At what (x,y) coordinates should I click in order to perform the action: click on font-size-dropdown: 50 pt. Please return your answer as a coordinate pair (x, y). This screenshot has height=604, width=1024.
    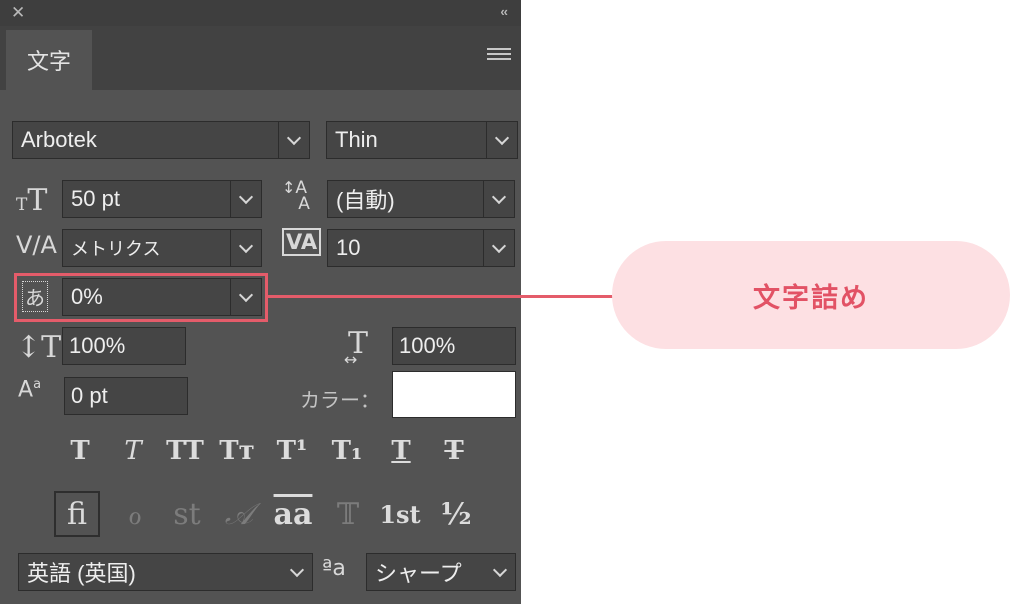
    Looking at the image, I should click on (162, 199).